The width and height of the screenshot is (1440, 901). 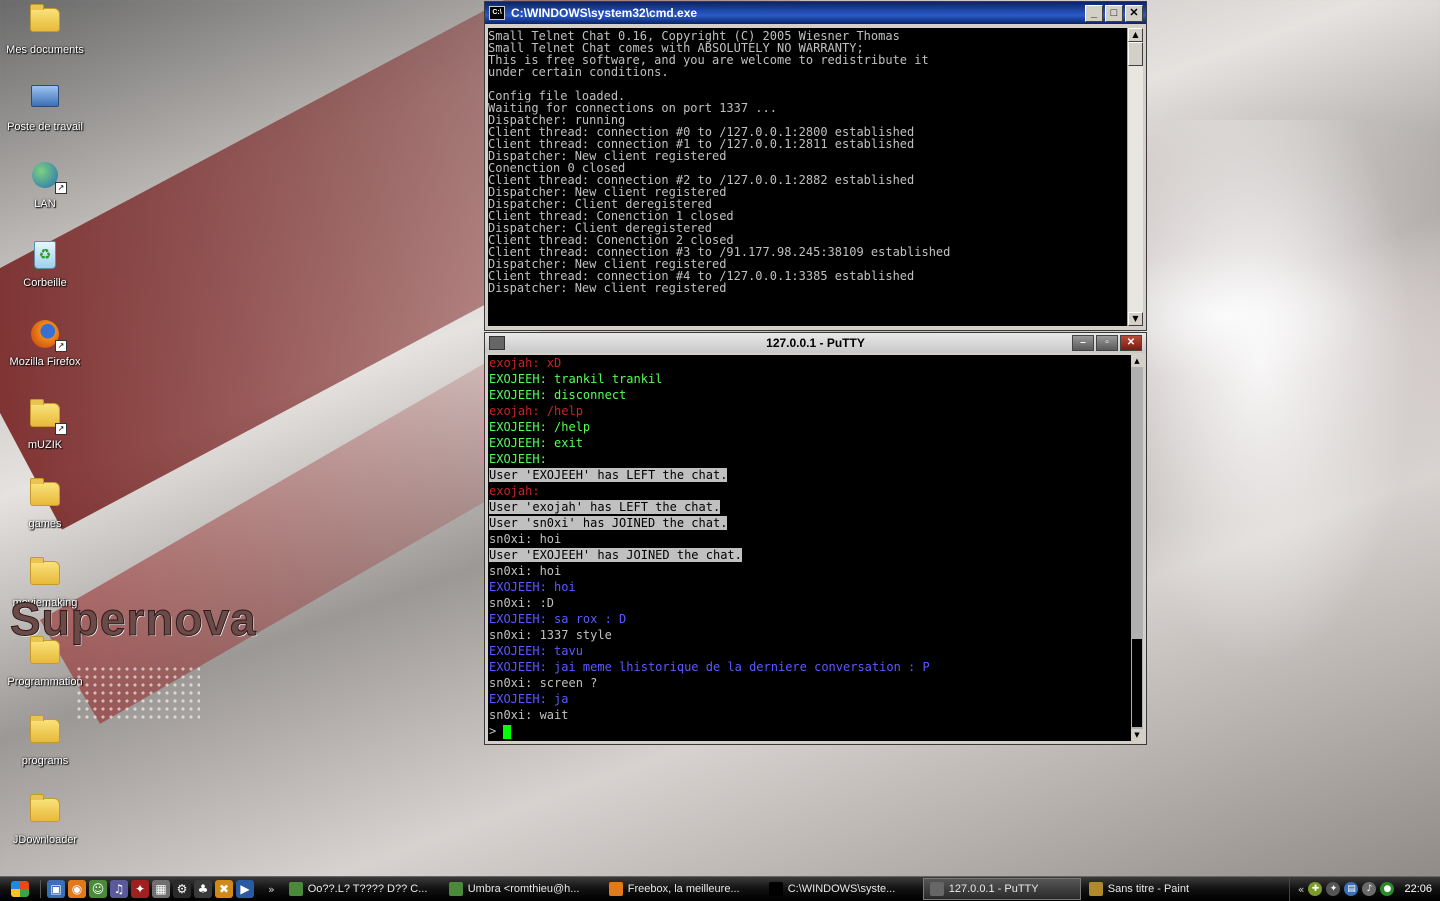 What do you see at coordinates (56, 889) in the screenshot?
I see `show-desktop-icon: ▣` at bounding box center [56, 889].